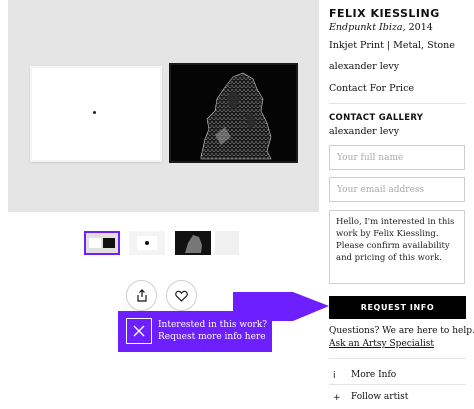 This screenshot has width=474, height=409. I want to click on artwork-title-line: Endpunkt Ibiza, 2014, so click(381, 27).